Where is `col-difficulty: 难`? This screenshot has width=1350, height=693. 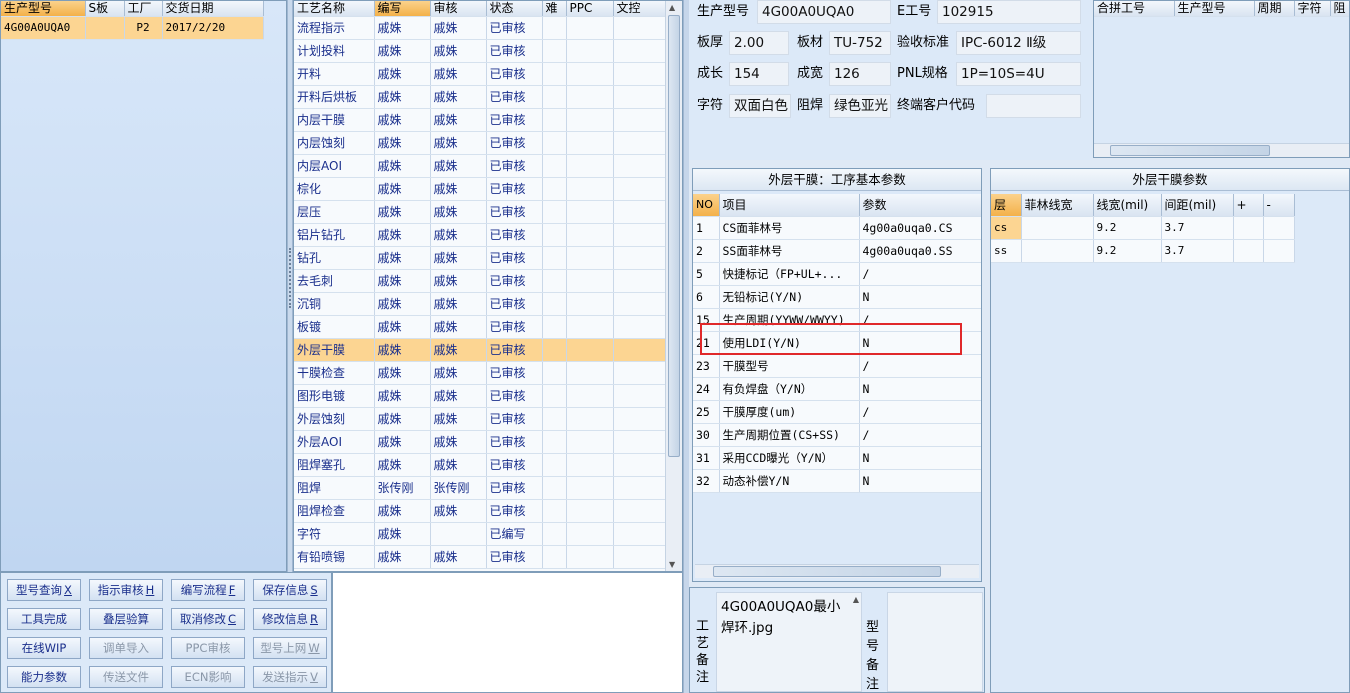 col-difficulty: 难 is located at coordinates (554, 9).